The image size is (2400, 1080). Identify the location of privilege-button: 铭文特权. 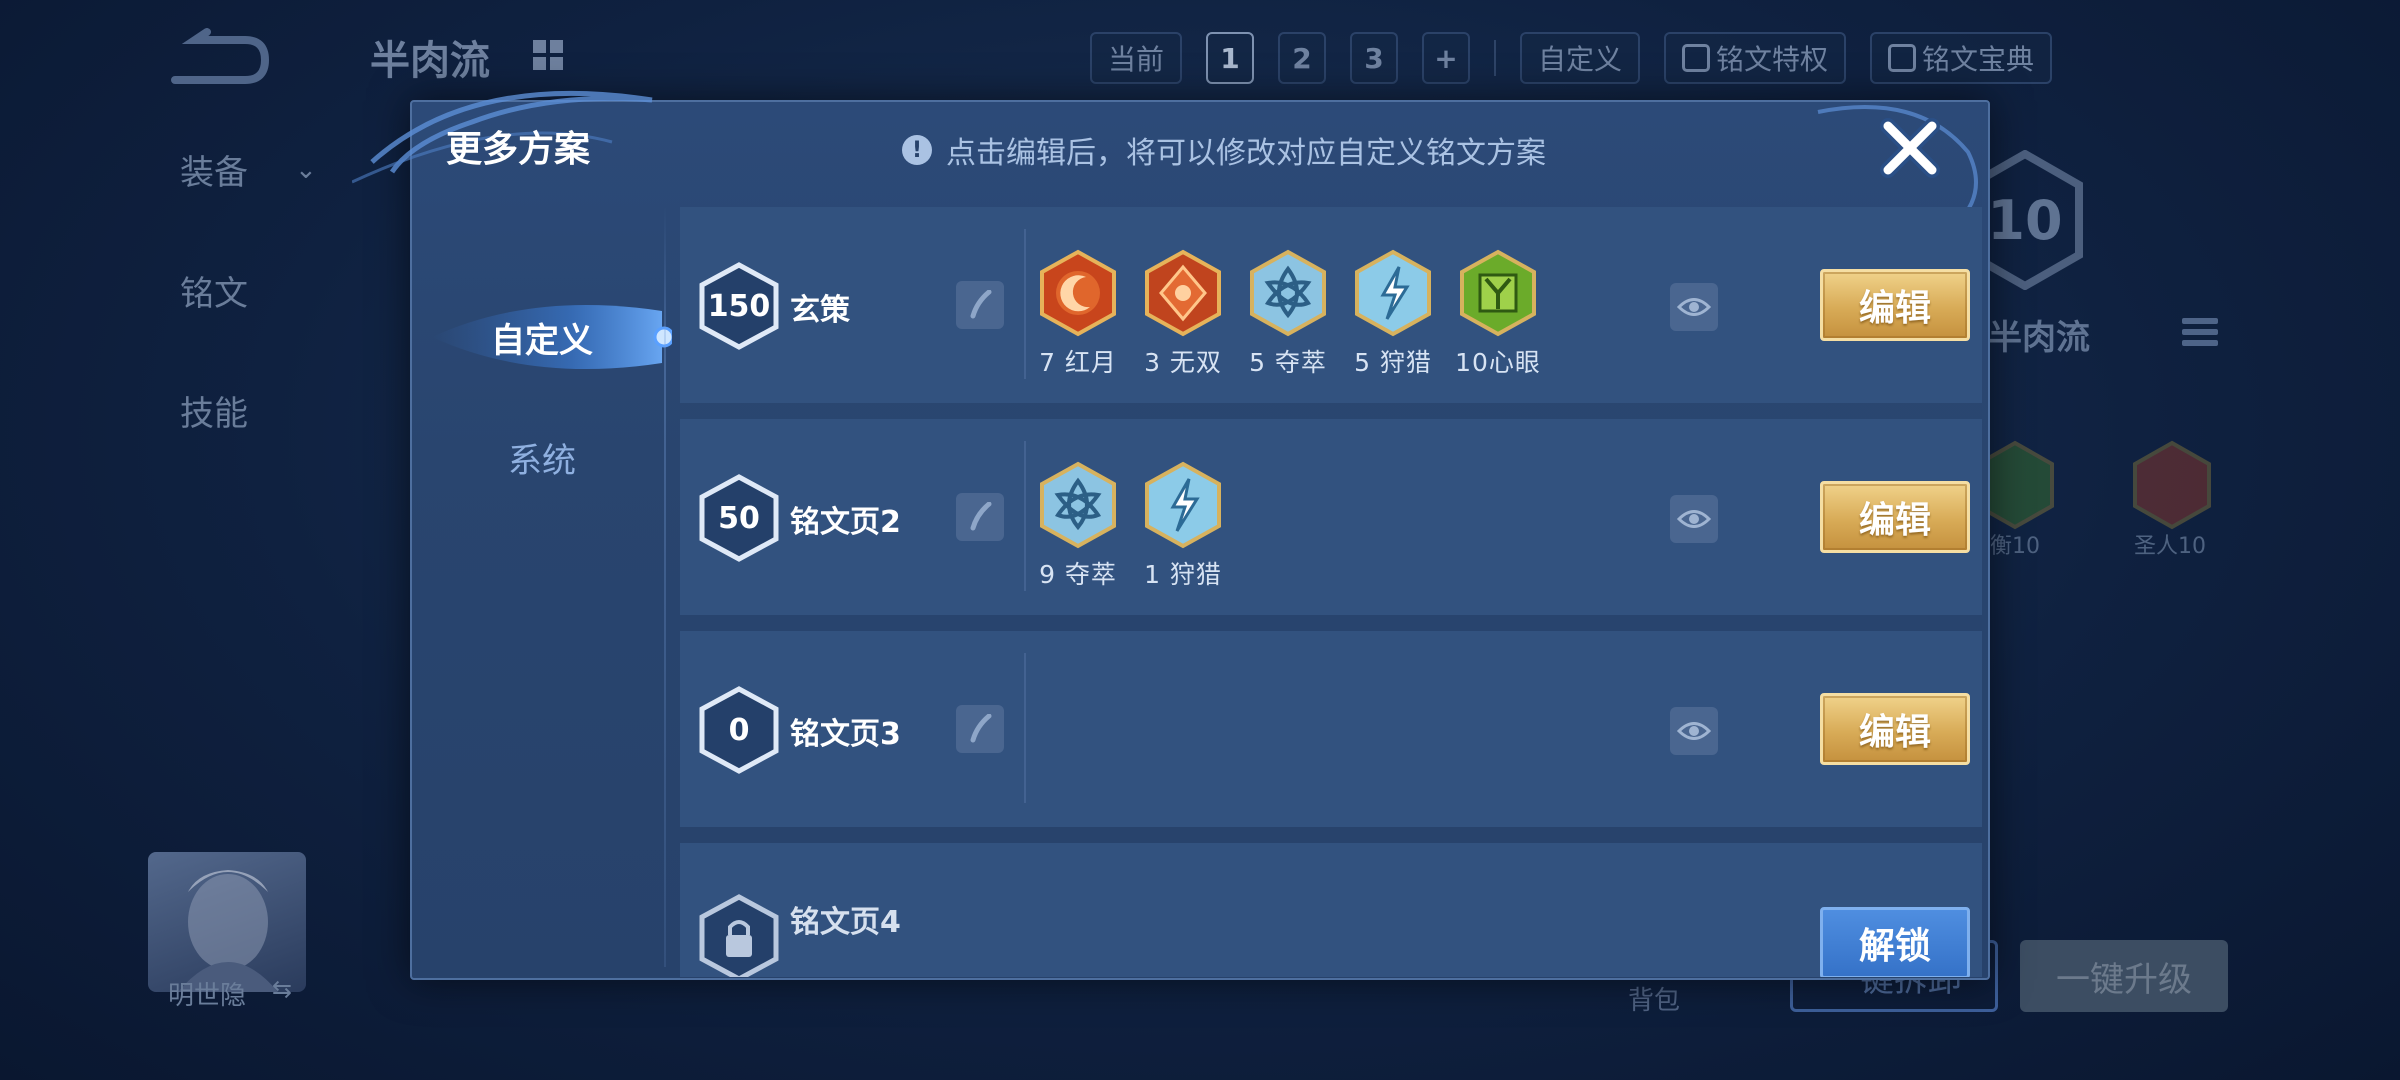
(1755, 58).